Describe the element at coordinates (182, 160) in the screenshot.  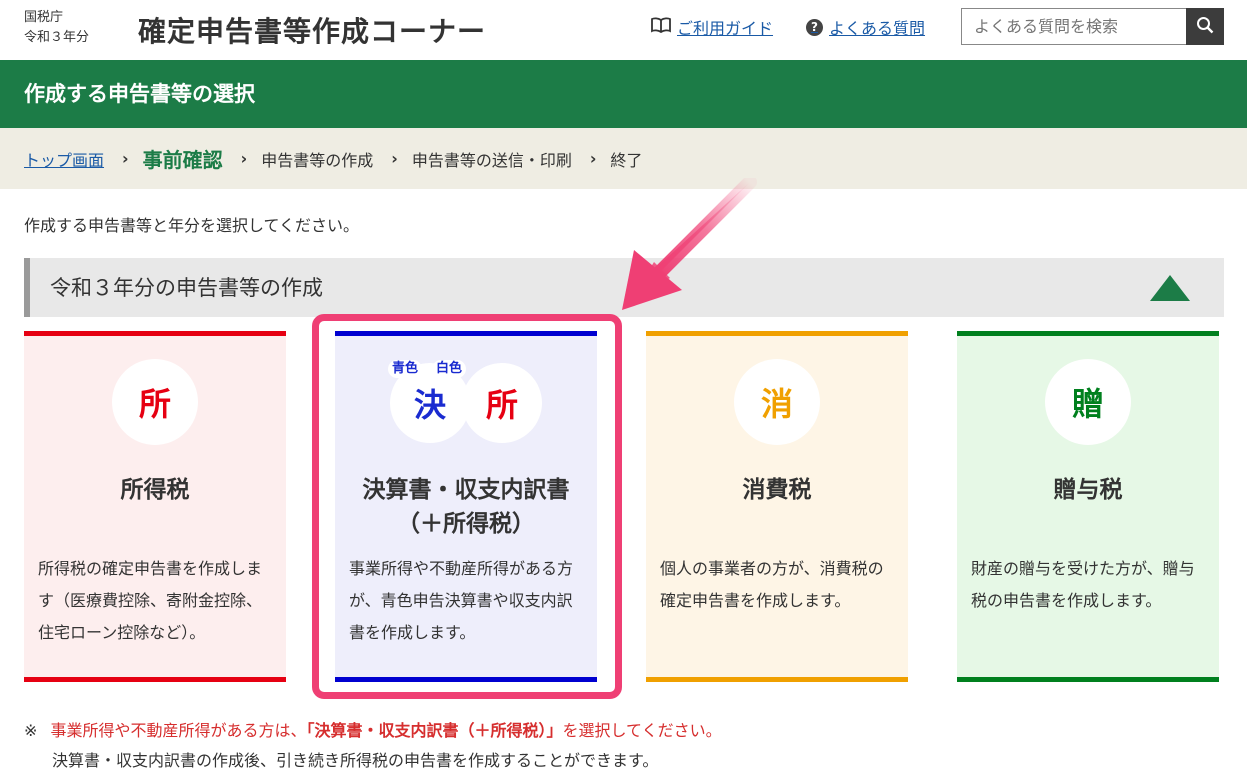
I see `breadcrumb-current: 事前確認` at that location.